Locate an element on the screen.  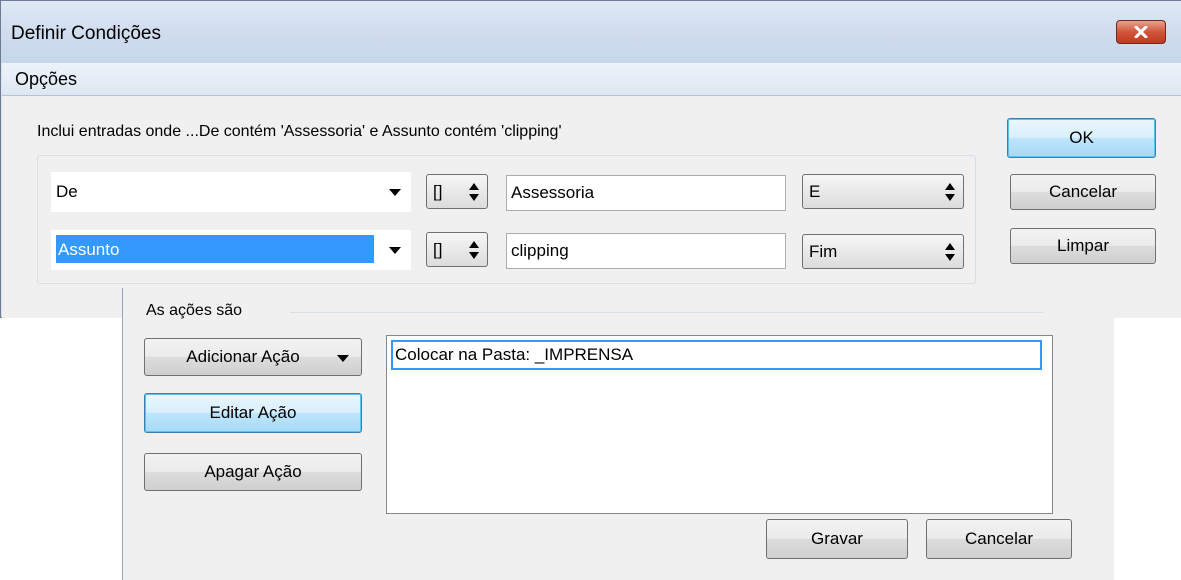
save-button-label: Gravar is located at coordinates (837, 538).